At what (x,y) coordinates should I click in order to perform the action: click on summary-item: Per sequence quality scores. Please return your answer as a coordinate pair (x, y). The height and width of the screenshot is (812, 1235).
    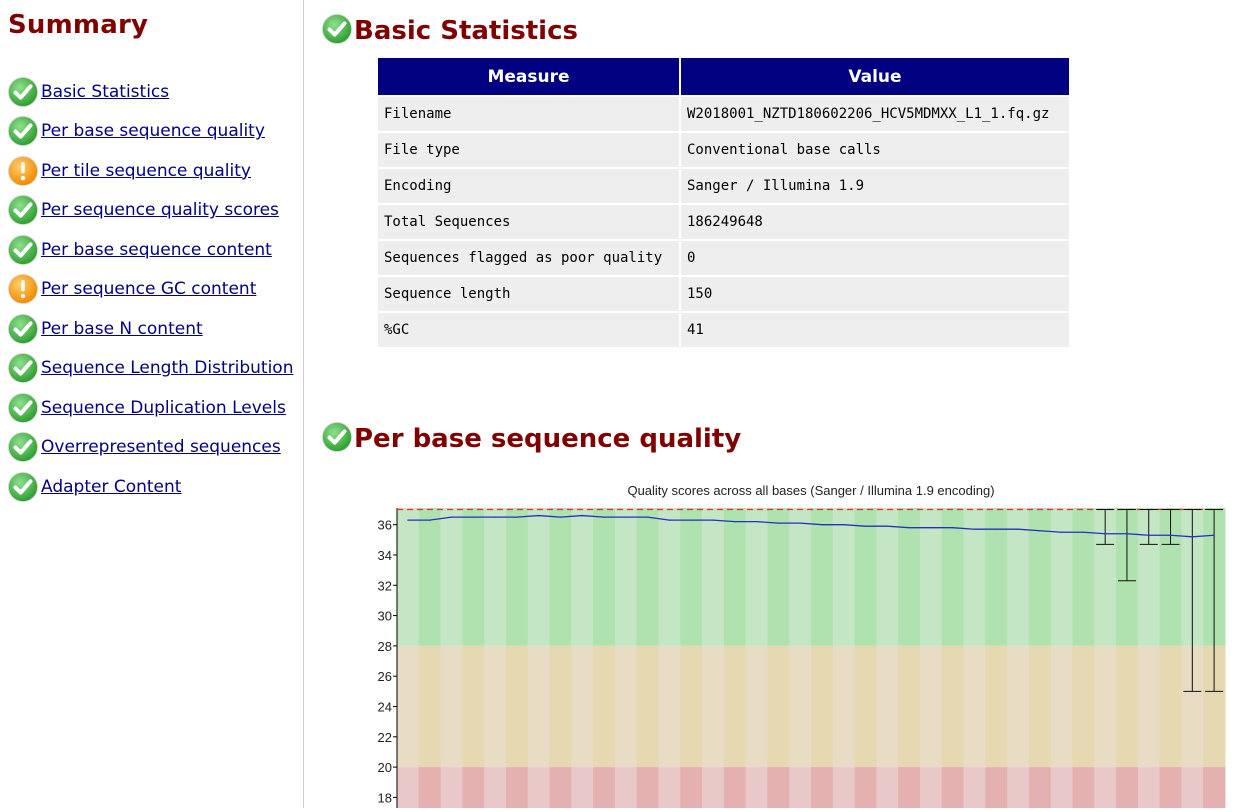
    Looking at the image, I should click on (149, 211).